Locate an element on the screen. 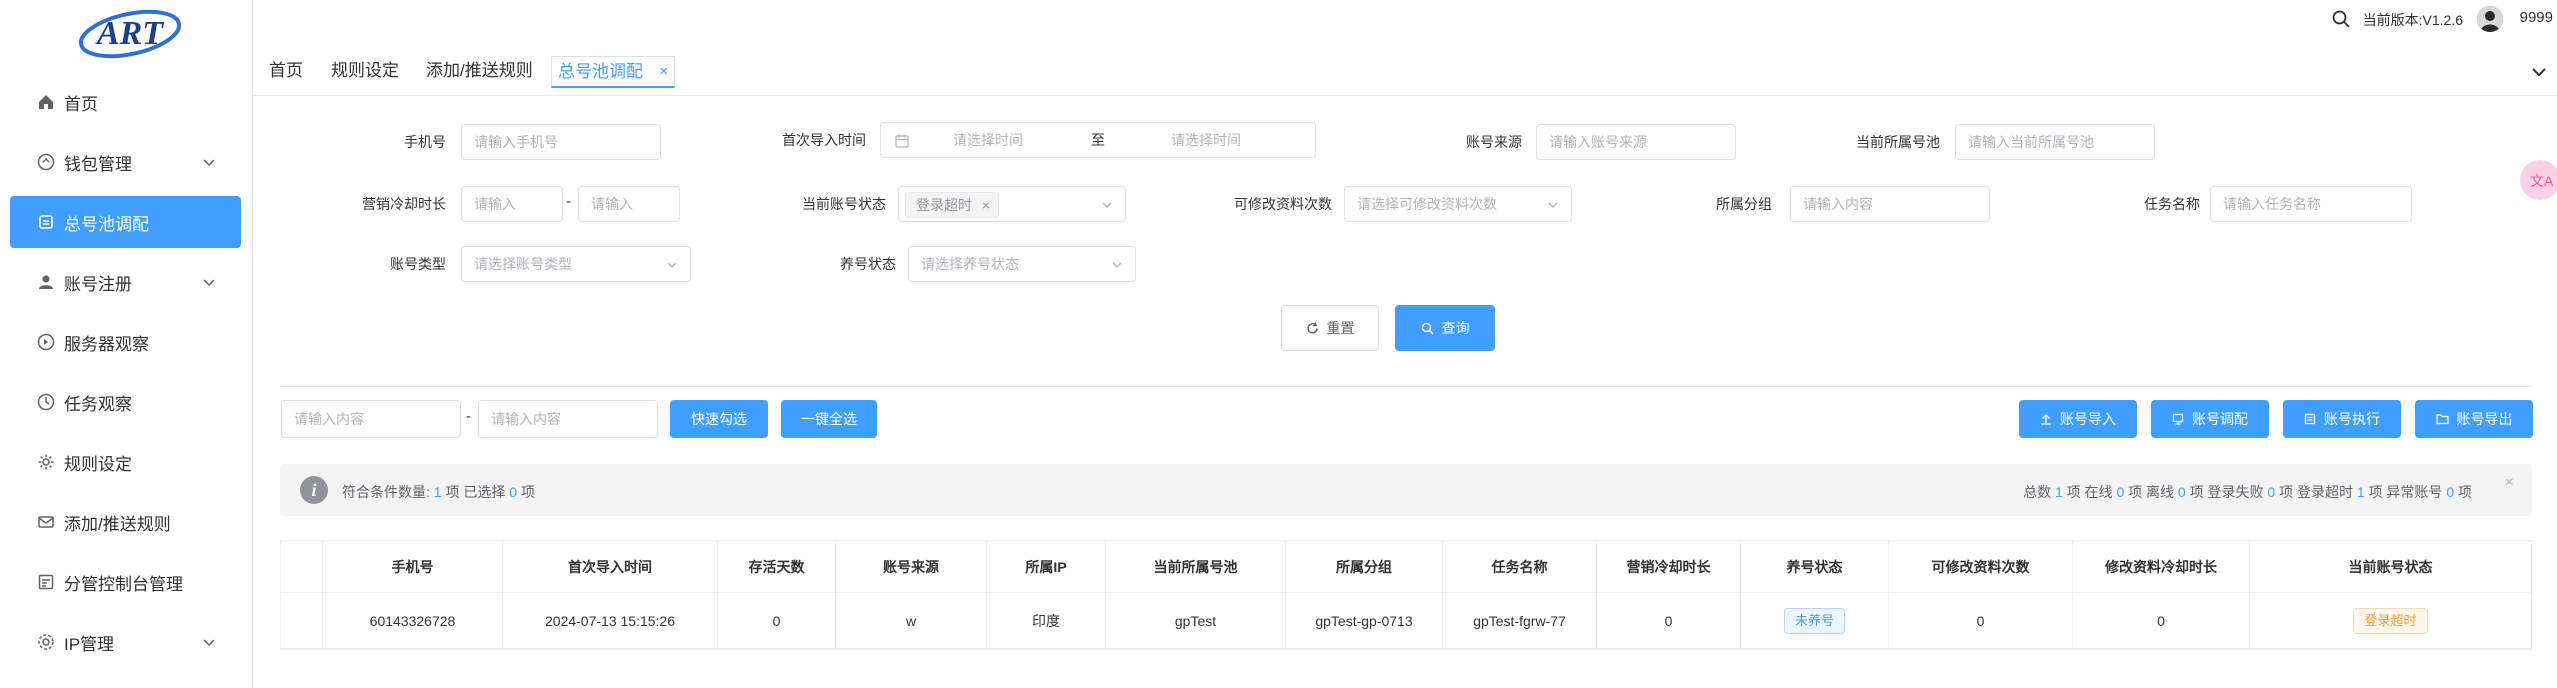 The height and width of the screenshot is (688, 2557). row-select-cell is located at coordinates (302, 620).